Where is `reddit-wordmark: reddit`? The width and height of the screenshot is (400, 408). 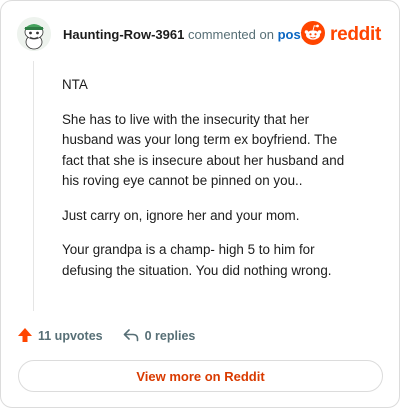 reddit-wordmark: reddit is located at coordinates (355, 34).